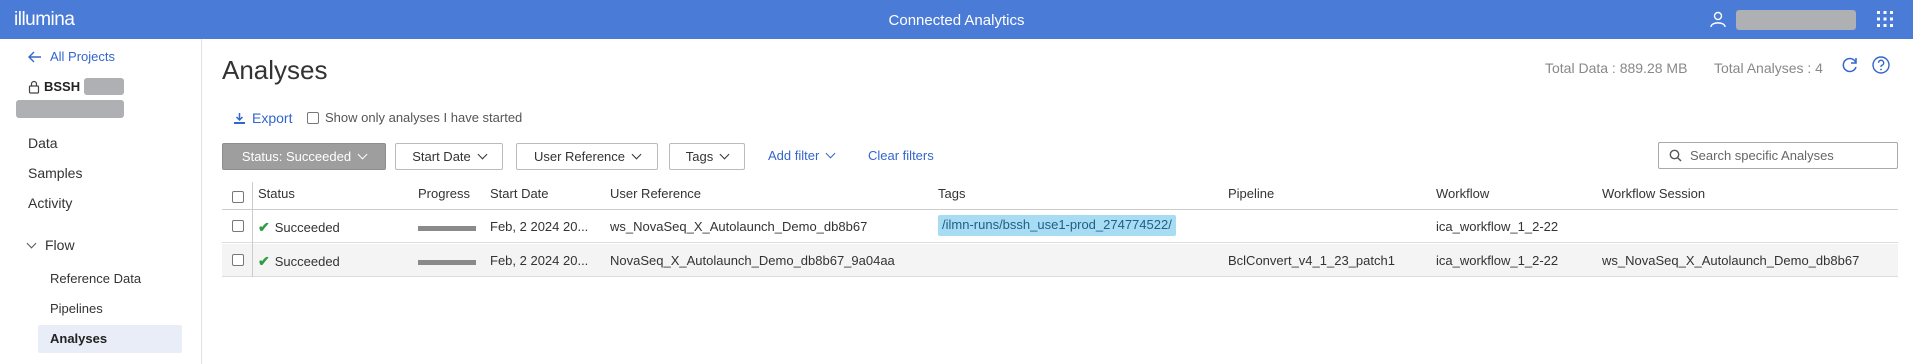 The image size is (1913, 364). I want to click on sidebar-item-pipelines: Pipelines, so click(76, 308).